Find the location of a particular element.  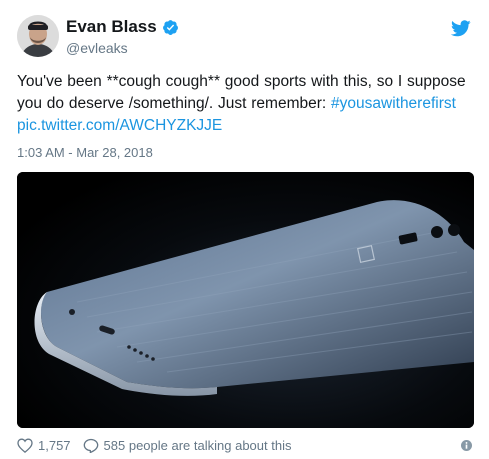

tweet-timestamp: 1:03 AM - Mar 28, 2018 is located at coordinates (85, 152).